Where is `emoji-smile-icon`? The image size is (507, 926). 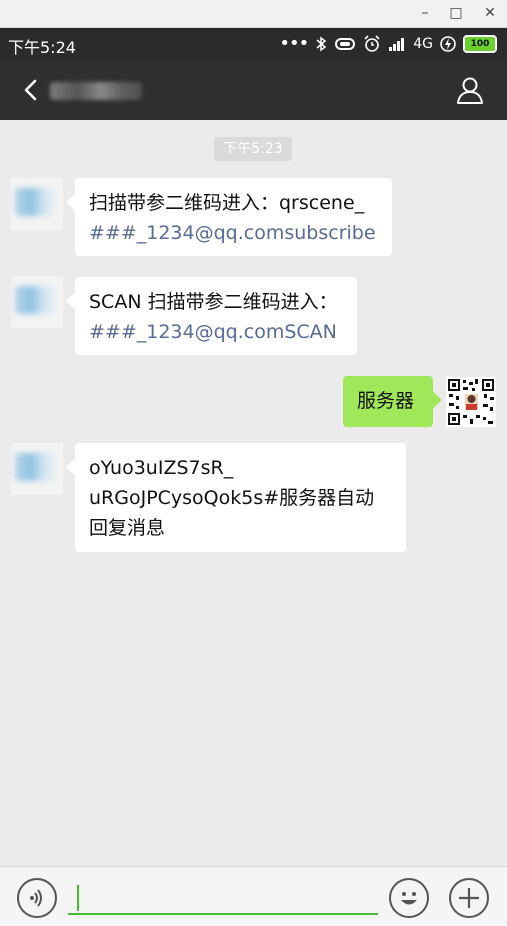
emoji-smile-icon is located at coordinates (409, 898).